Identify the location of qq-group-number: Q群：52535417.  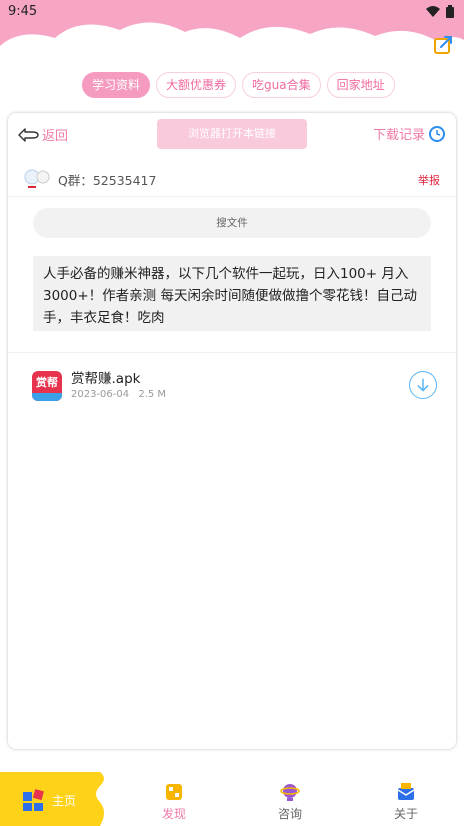
(107, 180).